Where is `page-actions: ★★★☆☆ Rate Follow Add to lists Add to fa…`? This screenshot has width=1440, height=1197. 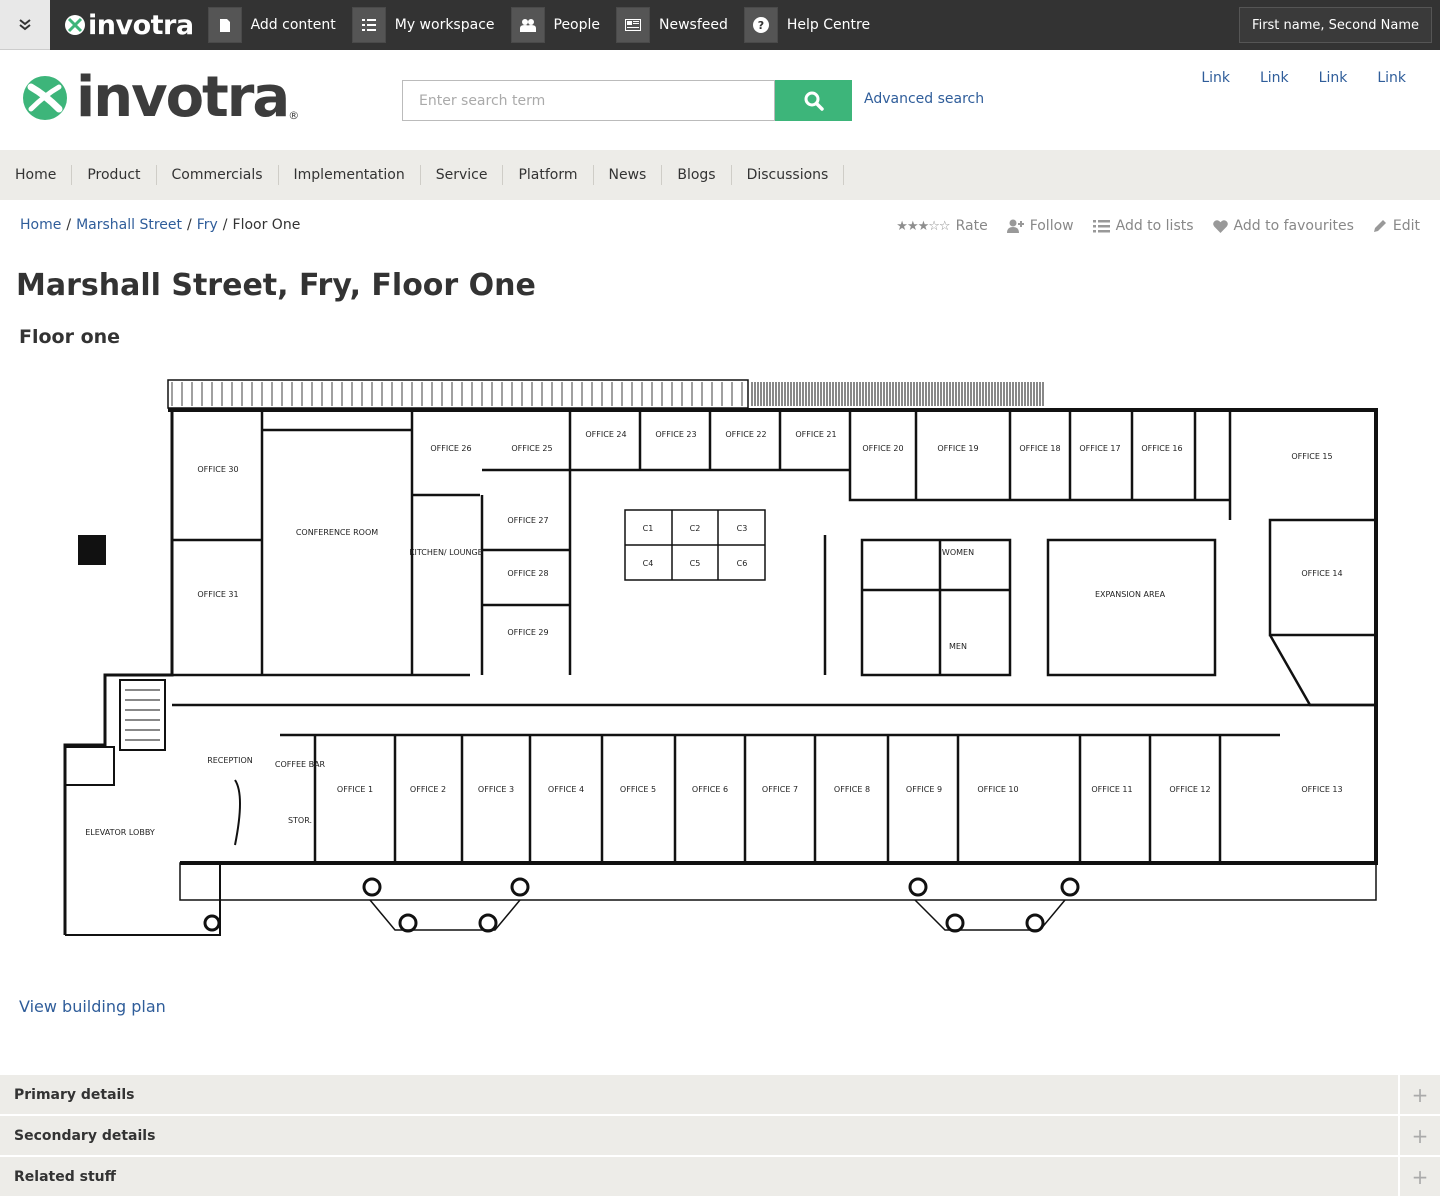
page-actions: ★★★☆☆ Rate Follow Add to lists Add to fa… is located at coordinates (1158, 226).